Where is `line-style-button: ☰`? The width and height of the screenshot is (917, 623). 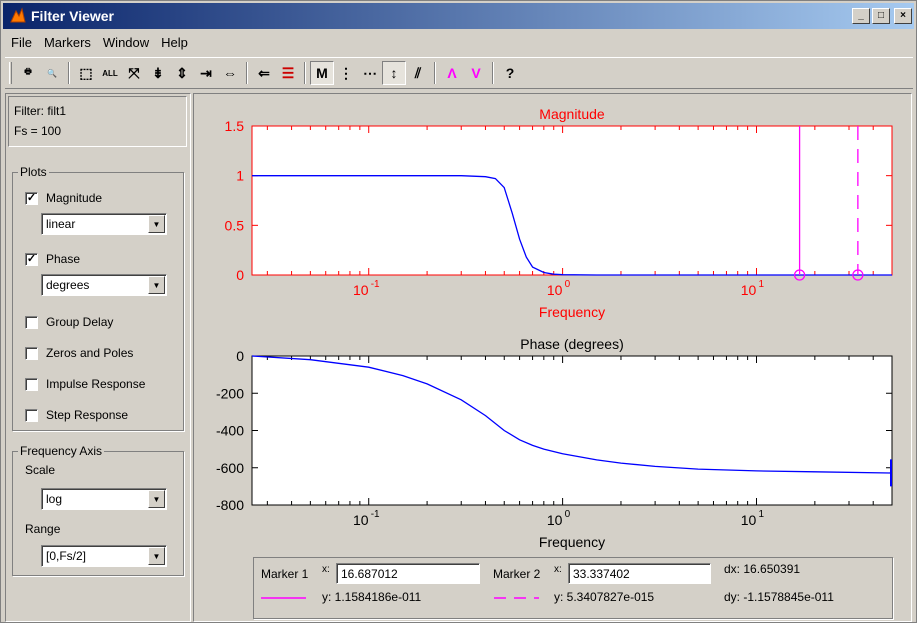 line-style-button: ☰ is located at coordinates (288, 73).